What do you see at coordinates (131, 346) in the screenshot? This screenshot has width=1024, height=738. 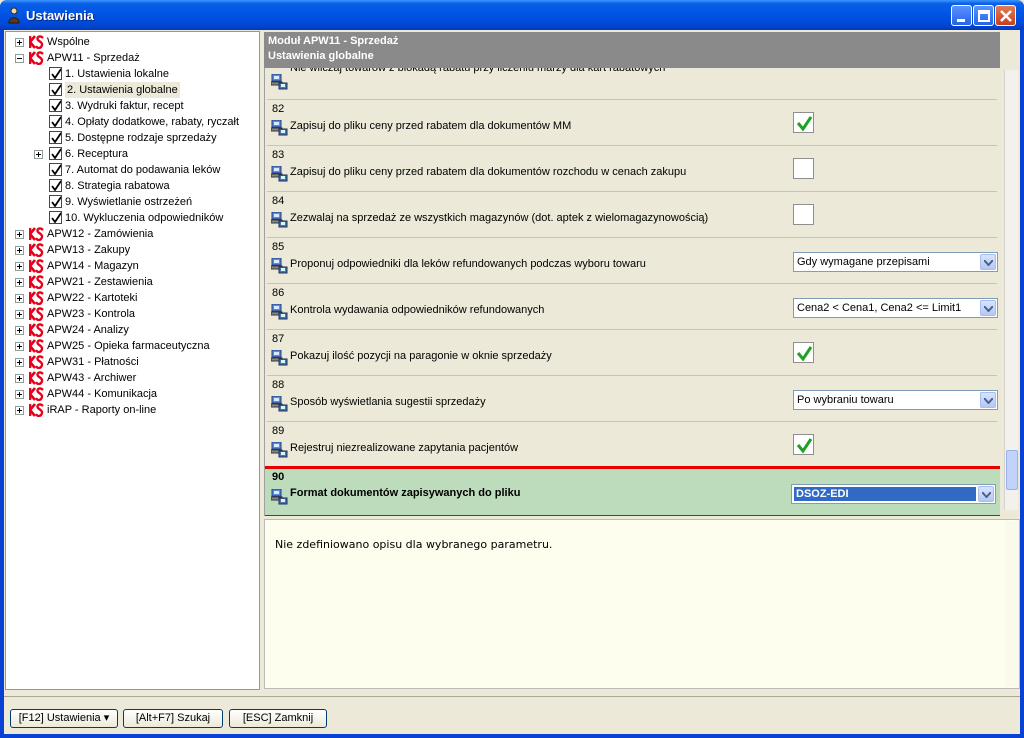 I see `tree-item: APW25 - Opieka farmaceutyczna` at bounding box center [131, 346].